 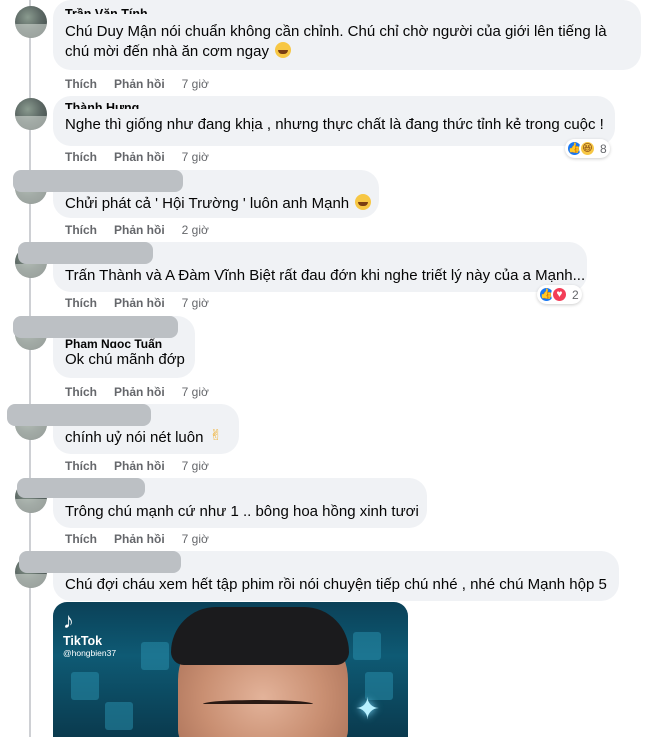 I want to click on comment-bubble: chính uỷ nói nét luôn, so click(x=123, y=429).